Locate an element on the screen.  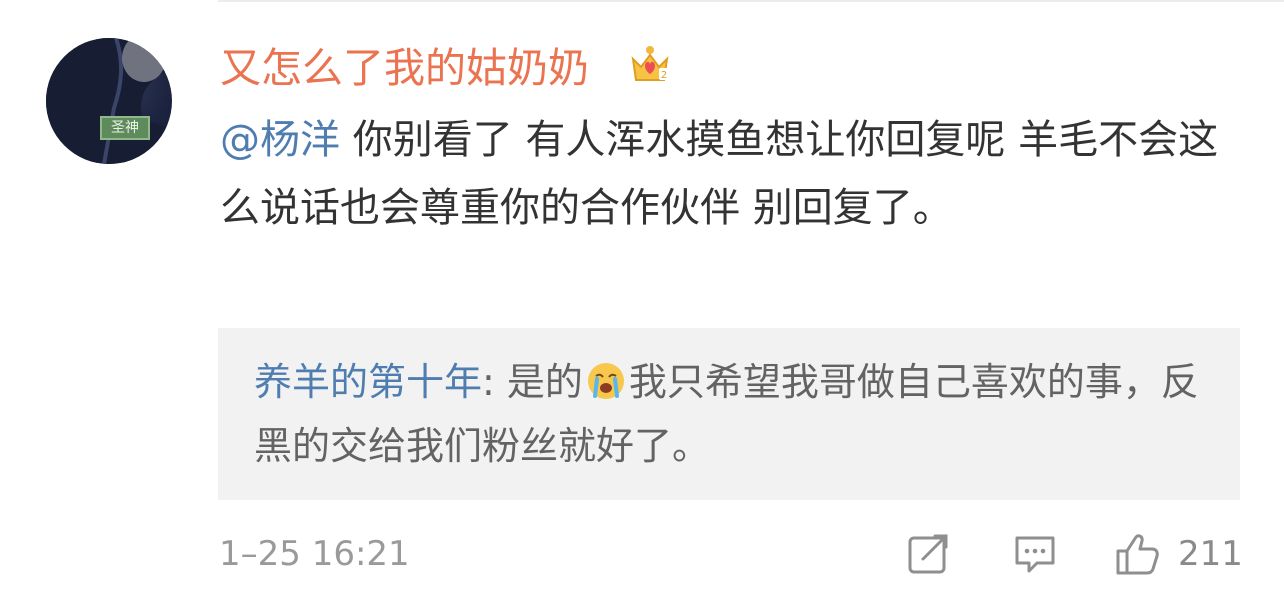
svg-text: 2 is located at coordinates (664, 75).